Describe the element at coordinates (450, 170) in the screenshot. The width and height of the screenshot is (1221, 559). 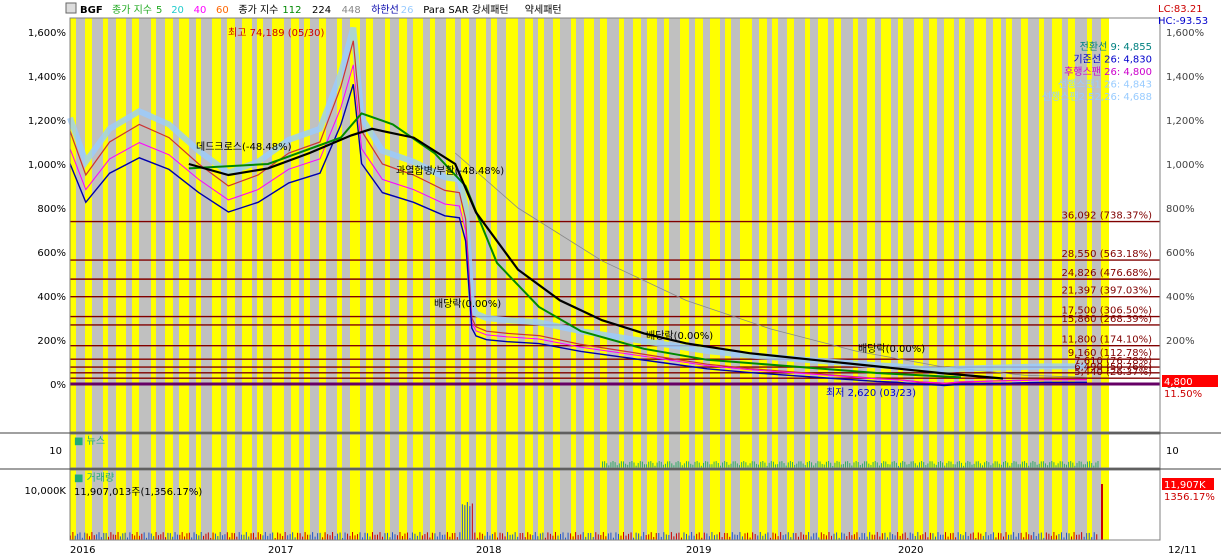
I see `gap-annotation: 과열합병/부활(-48.48%)` at that location.